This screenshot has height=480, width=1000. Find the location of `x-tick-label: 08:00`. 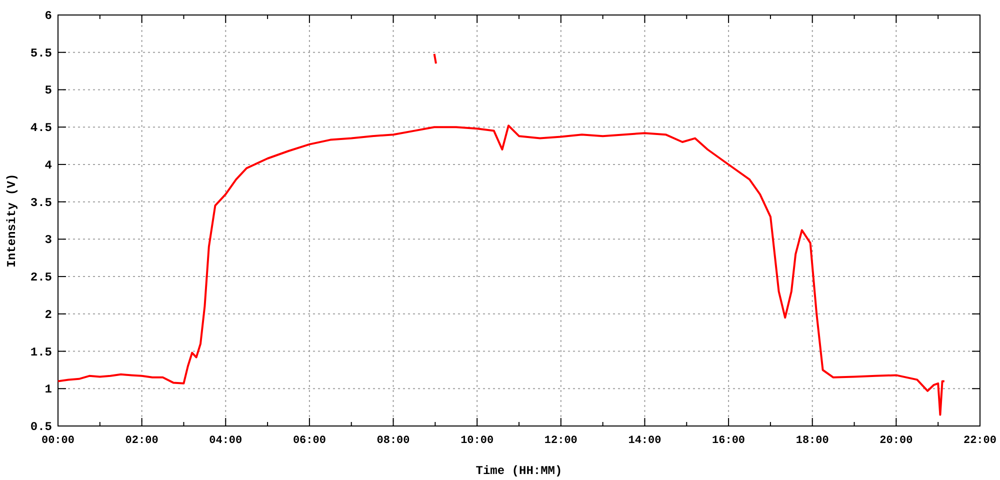

x-tick-label: 08:00 is located at coordinates (393, 441).